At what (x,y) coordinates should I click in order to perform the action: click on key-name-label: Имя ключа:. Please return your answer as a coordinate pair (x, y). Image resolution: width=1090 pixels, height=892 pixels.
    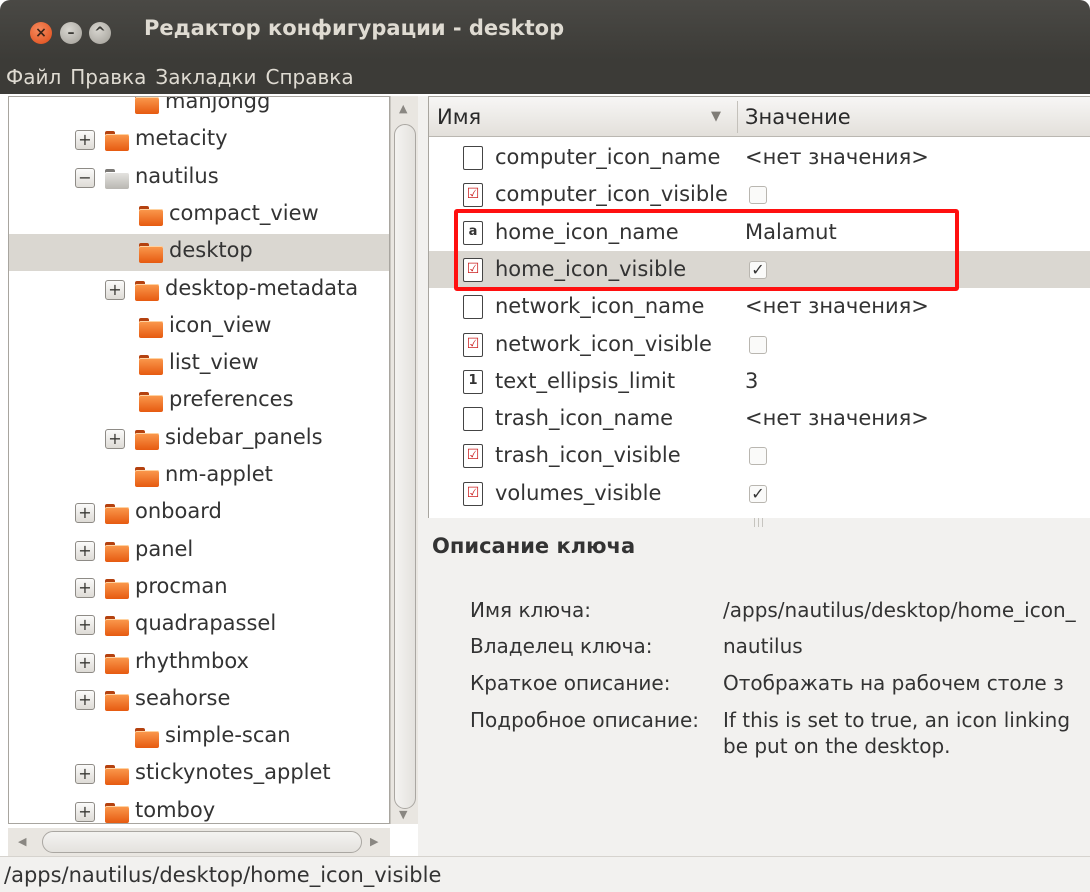
    Looking at the image, I should click on (530, 610).